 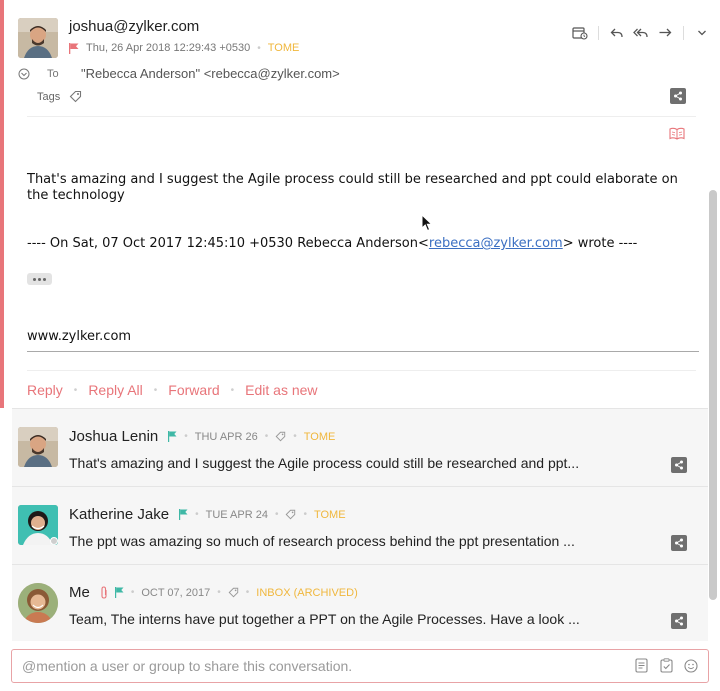 I want to click on reply-all-button, so click(x=641, y=33).